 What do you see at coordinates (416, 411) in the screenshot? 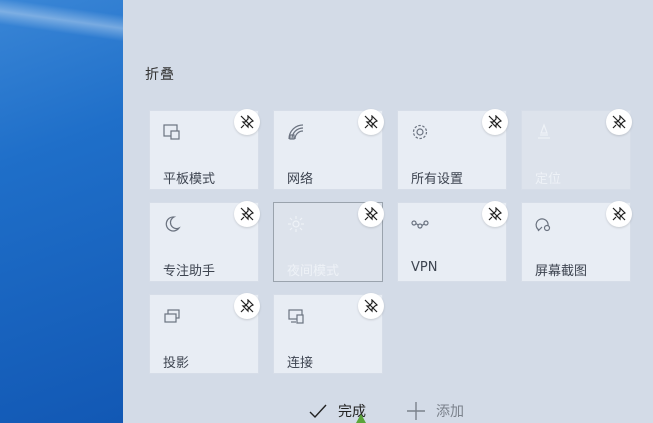
I see `plus-icon` at bounding box center [416, 411].